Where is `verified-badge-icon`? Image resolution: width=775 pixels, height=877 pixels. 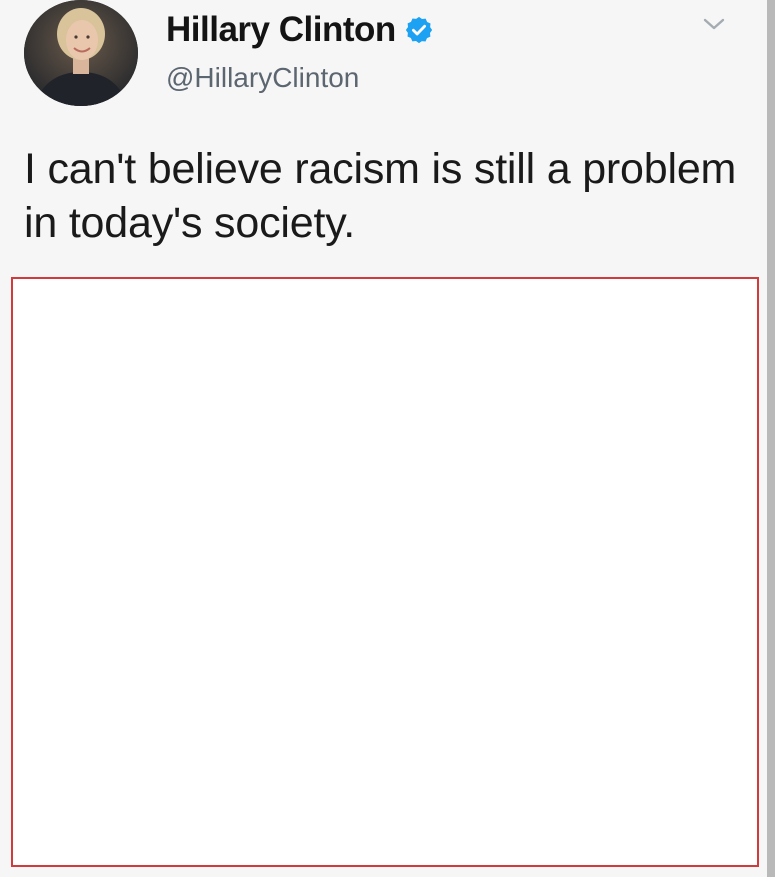 verified-badge-icon is located at coordinates (419, 30).